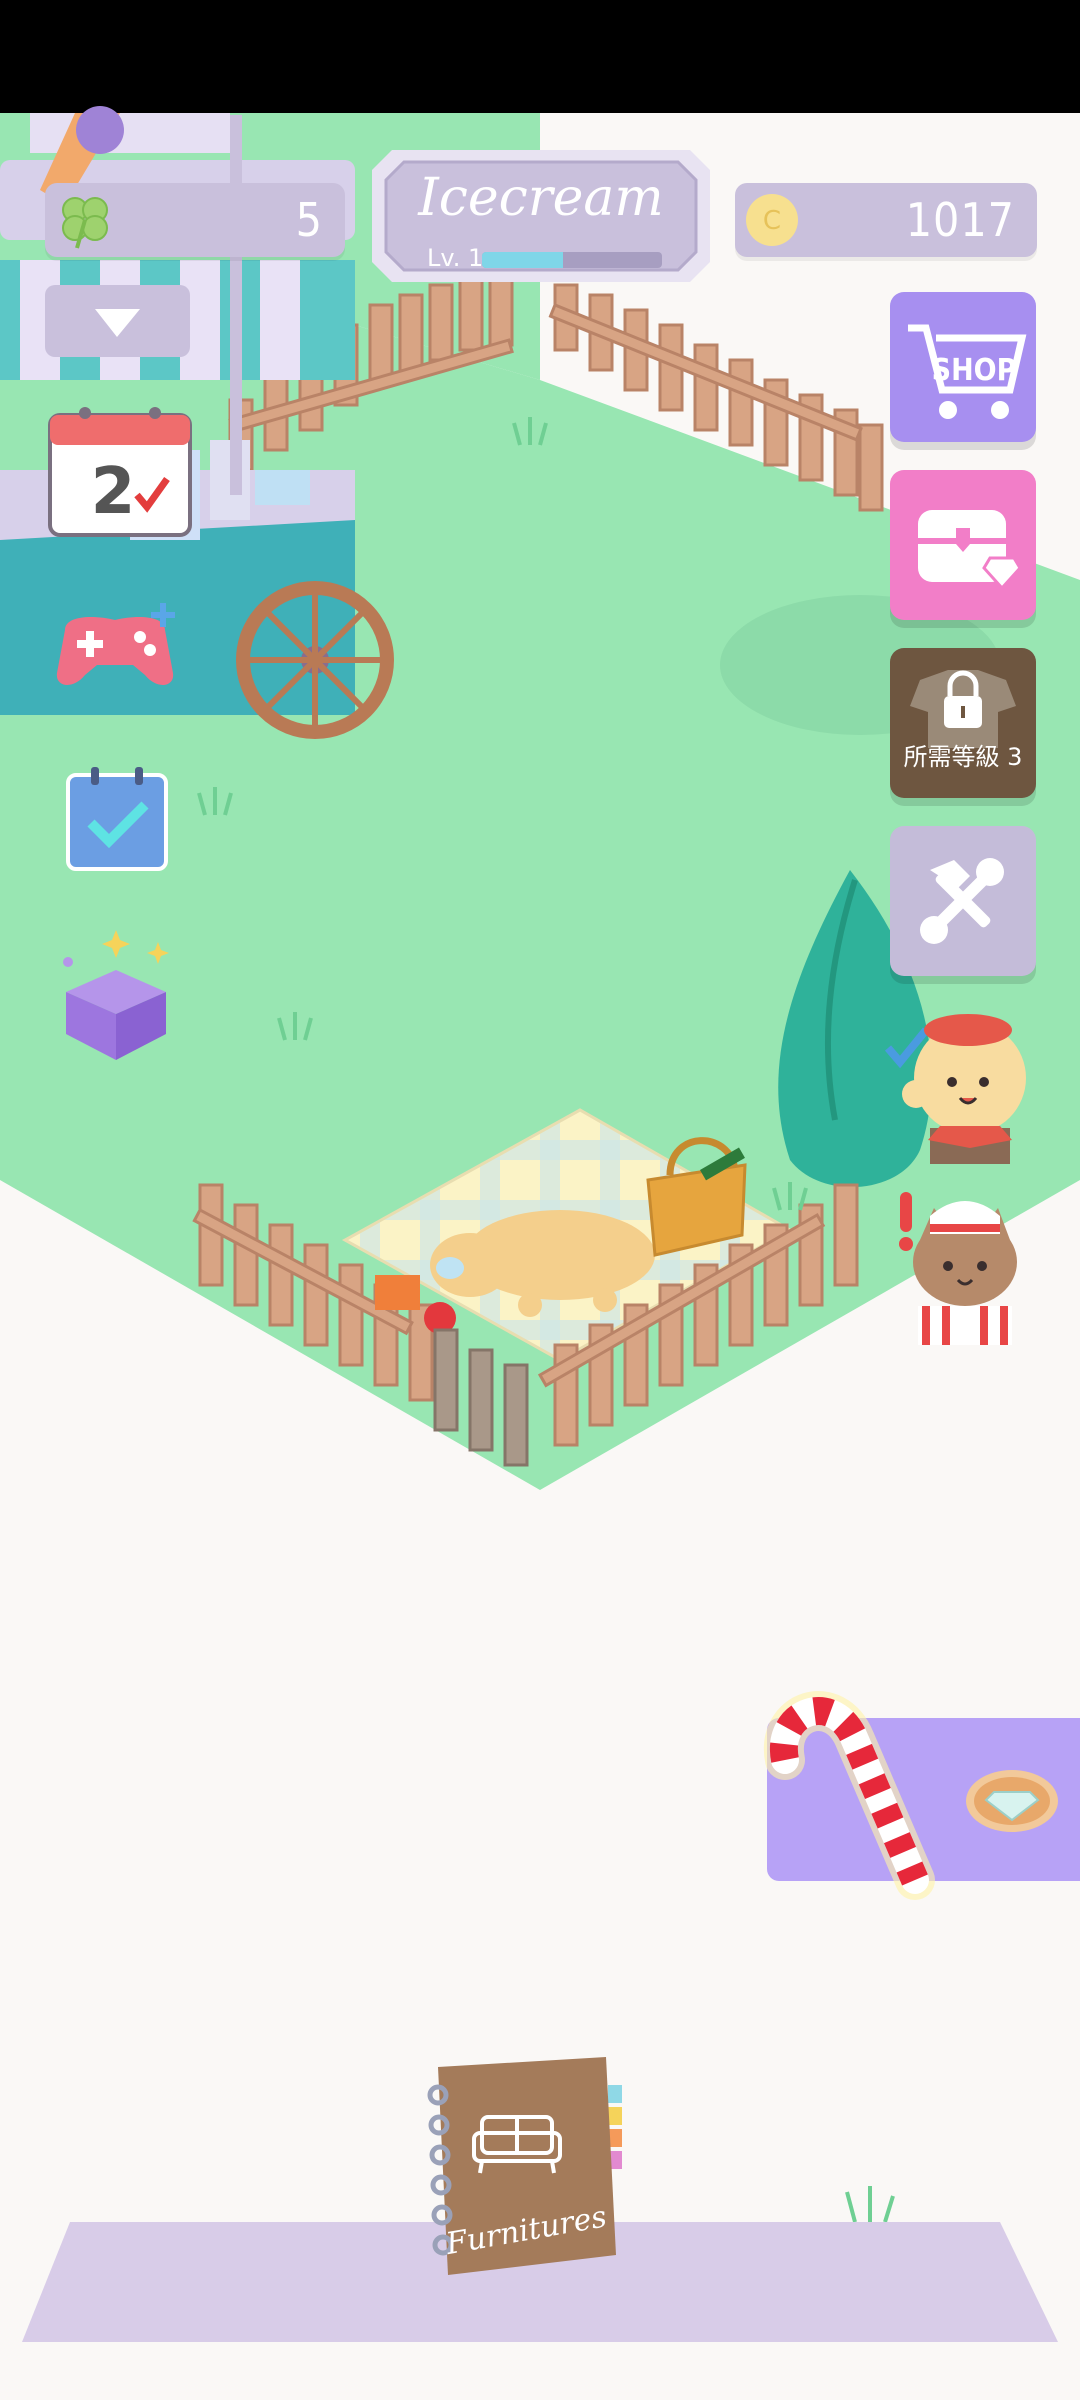 This screenshot has width=1080, height=2400. Describe the element at coordinates (970, 550) in the screenshot. I see `treasure-chest-icon` at that location.